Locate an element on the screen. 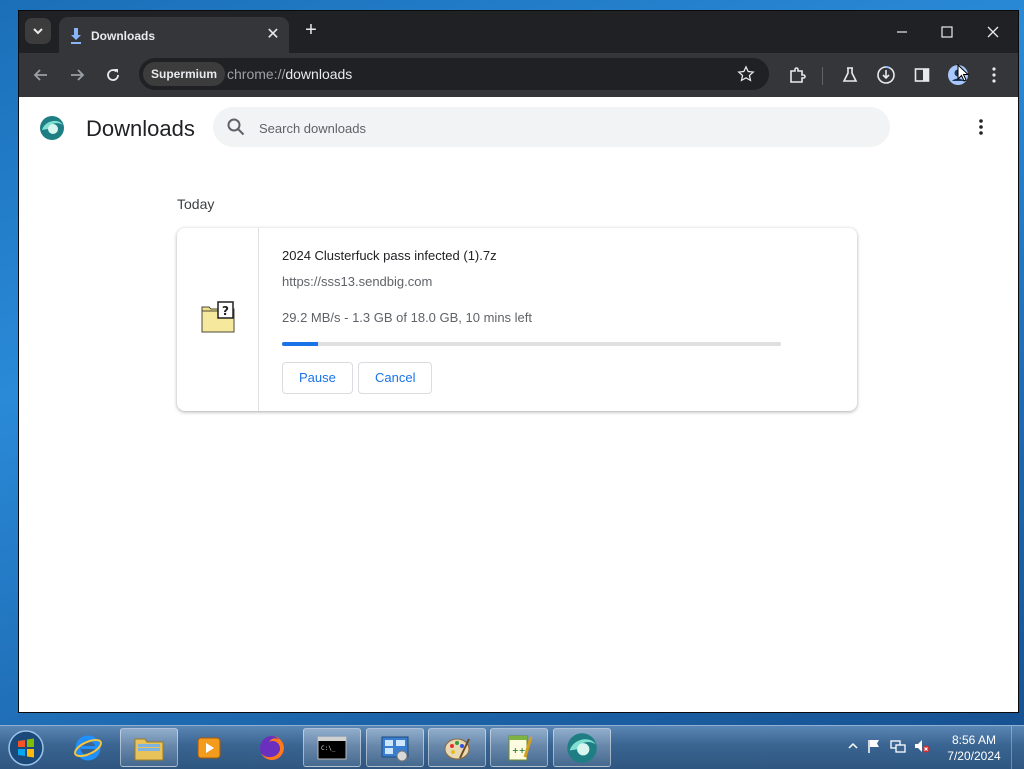 The width and height of the screenshot is (1024, 769). page-title: Downloads is located at coordinates (140, 128).